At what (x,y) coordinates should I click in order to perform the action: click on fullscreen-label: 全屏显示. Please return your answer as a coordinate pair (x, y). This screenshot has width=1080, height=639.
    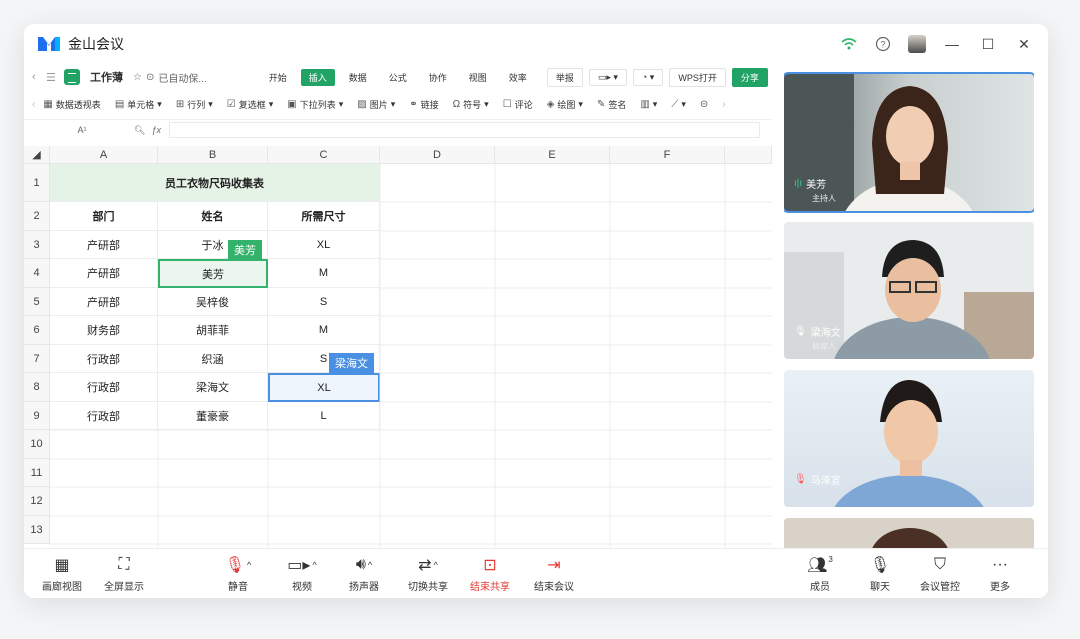
    Looking at the image, I should click on (124, 587).